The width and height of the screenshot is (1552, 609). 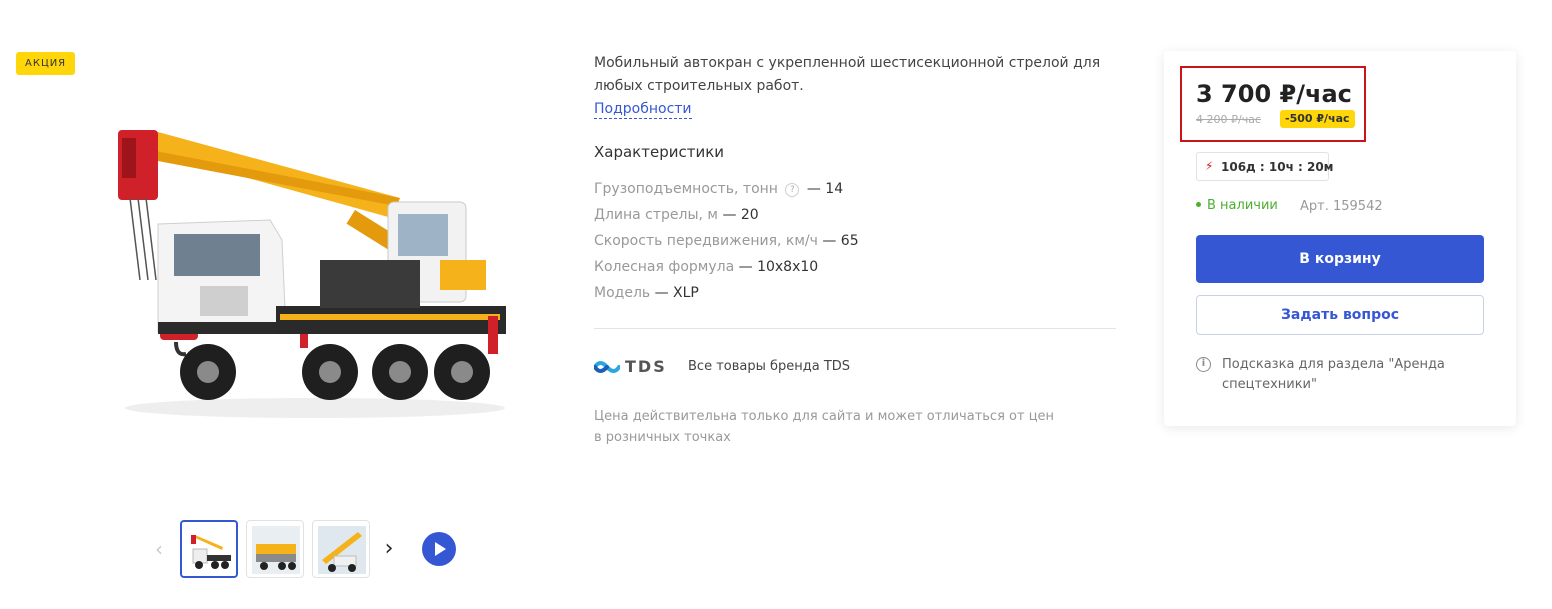 What do you see at coordinates (389, 549) in the screenshot?
I see `chevron-right-icon: ›` at bounding box center [389, 549].